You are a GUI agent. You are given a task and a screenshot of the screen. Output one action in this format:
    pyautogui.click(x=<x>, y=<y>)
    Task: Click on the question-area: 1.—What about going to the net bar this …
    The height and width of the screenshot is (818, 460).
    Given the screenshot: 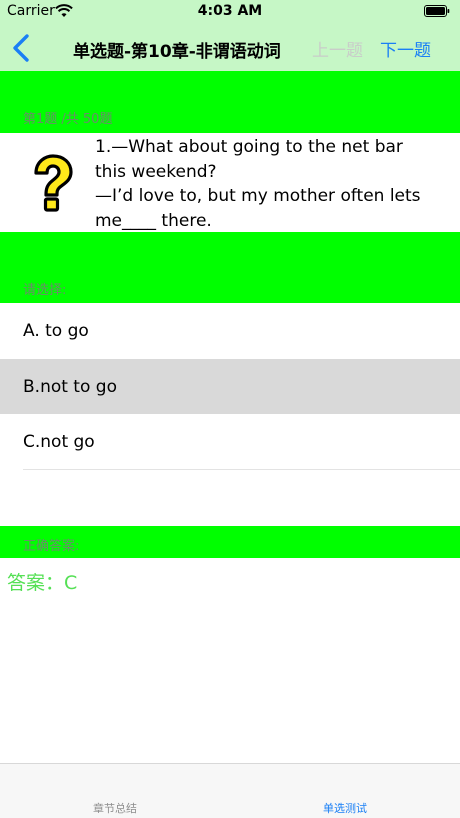 What is the action you would take?
    pyautogui.click(x=230, y=182)
    